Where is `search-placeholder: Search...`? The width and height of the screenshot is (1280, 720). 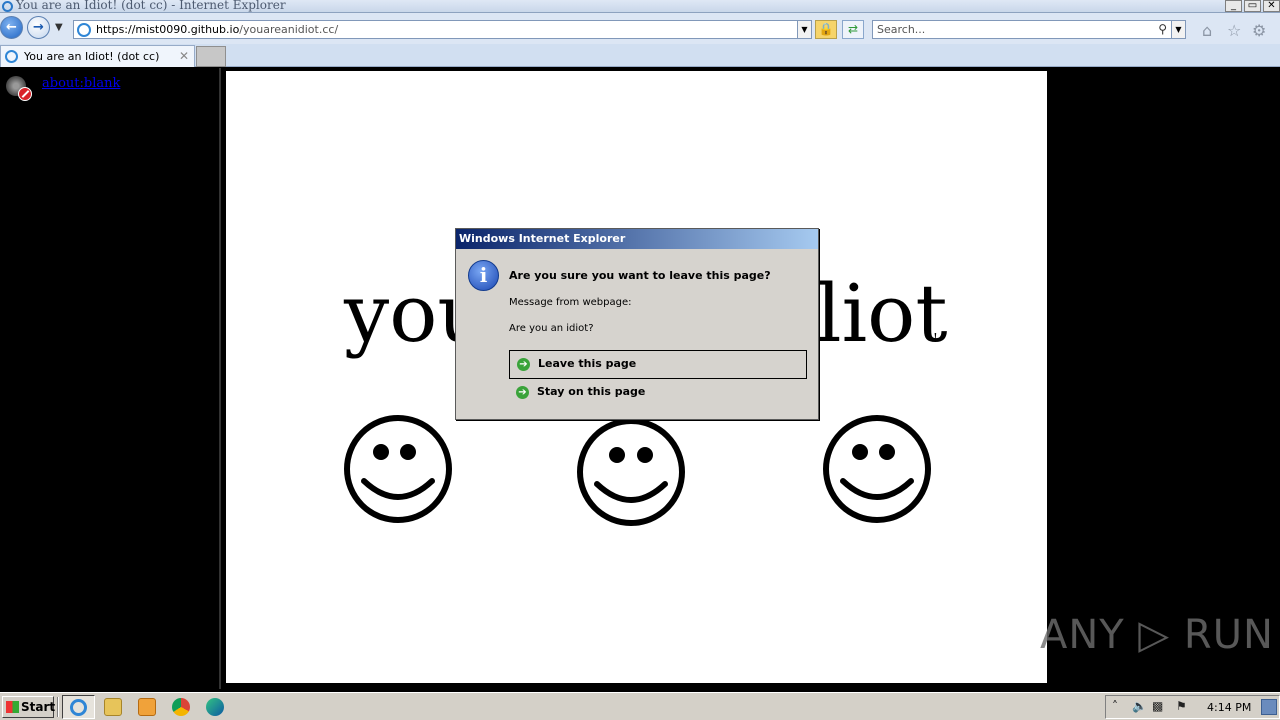 search-placeholder: Search... is located at coordinates (901, 29).